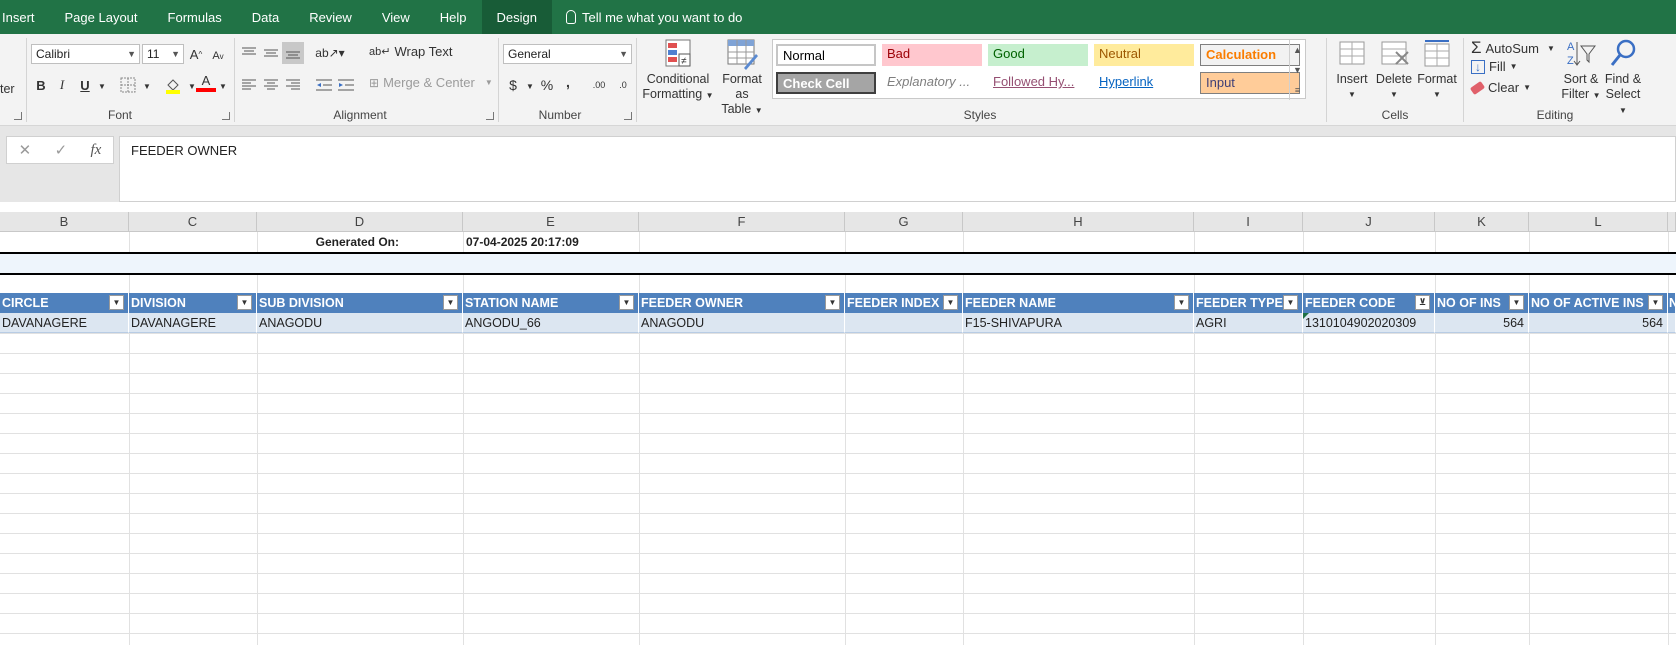 The image size is (1676, 645). Describe the element at coordinates (1494, 66) in the screenshot. I see `fill-button: ↓ Fill ▼` at that location.